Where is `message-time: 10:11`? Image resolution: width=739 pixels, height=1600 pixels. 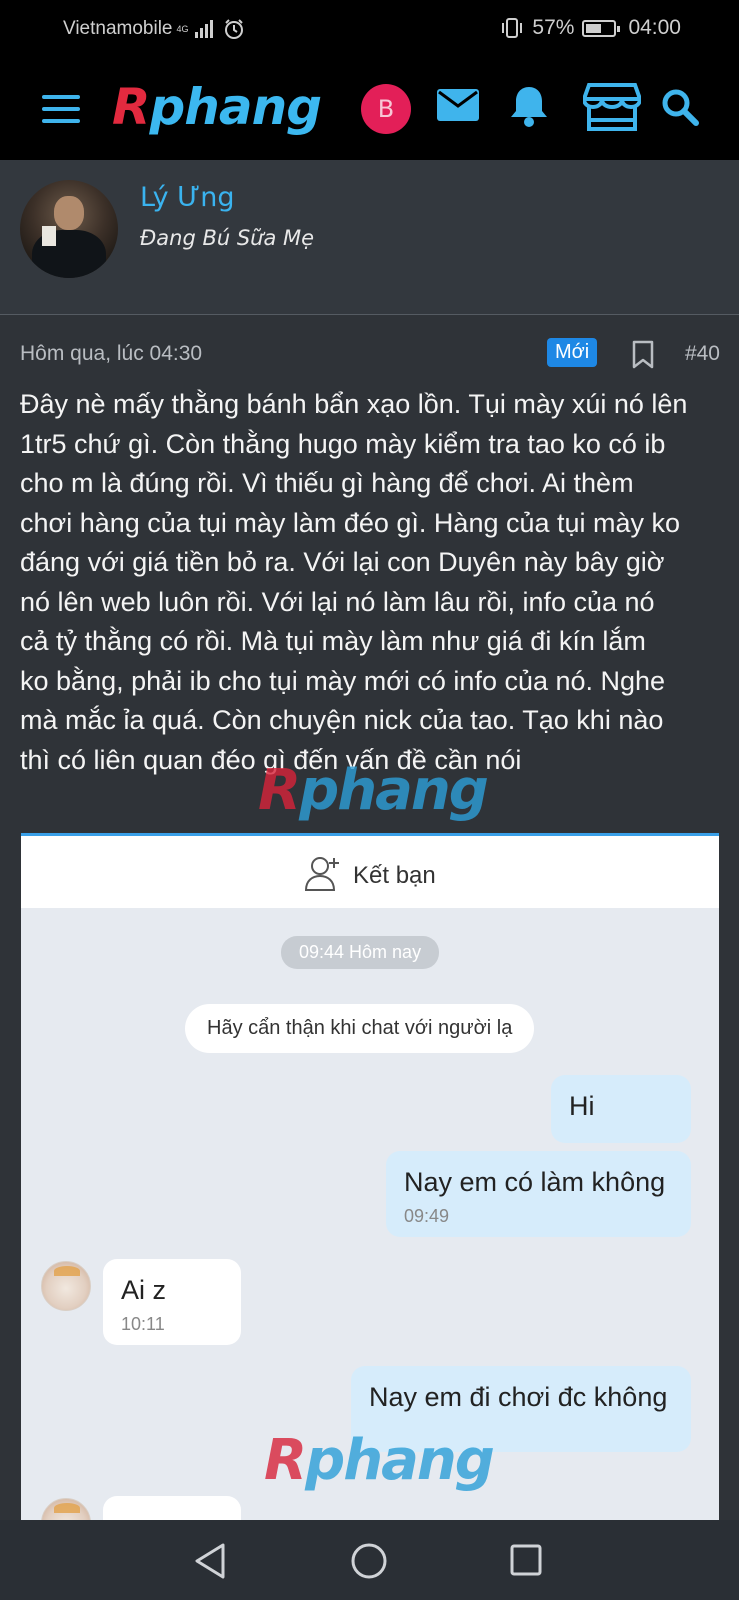
message-time: 10:11 is located at coordinates (143, 1324).